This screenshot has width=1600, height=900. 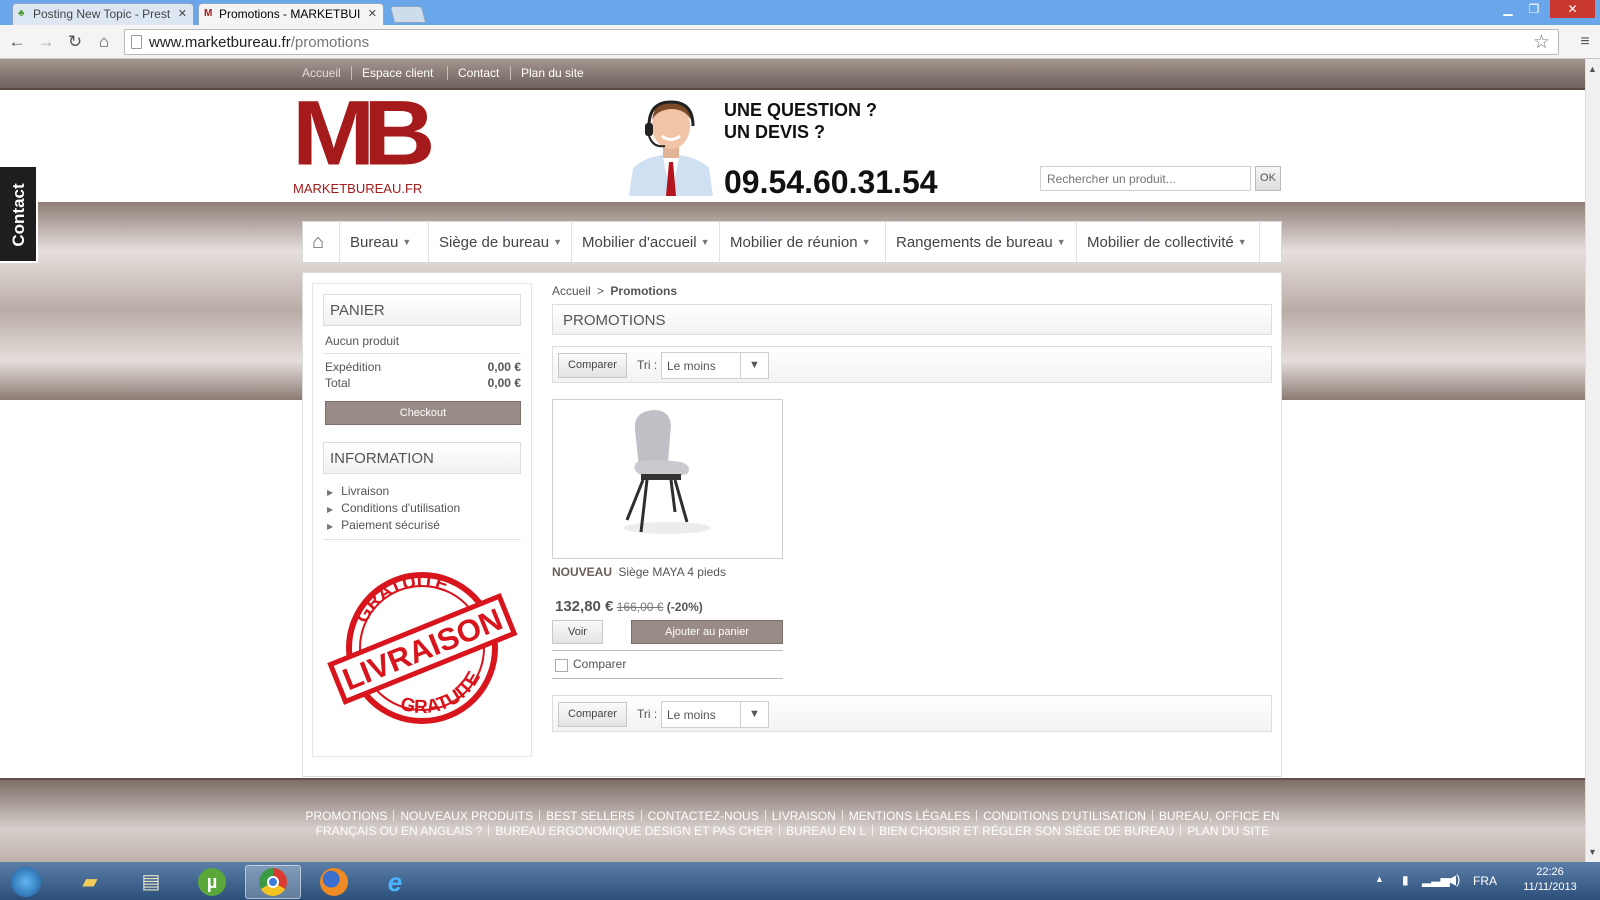 What do you see at coordinates (1228, 831) in the screenshot?
I see `footer-link: PLAN DU SITE` at bounding box center [1228, 831].